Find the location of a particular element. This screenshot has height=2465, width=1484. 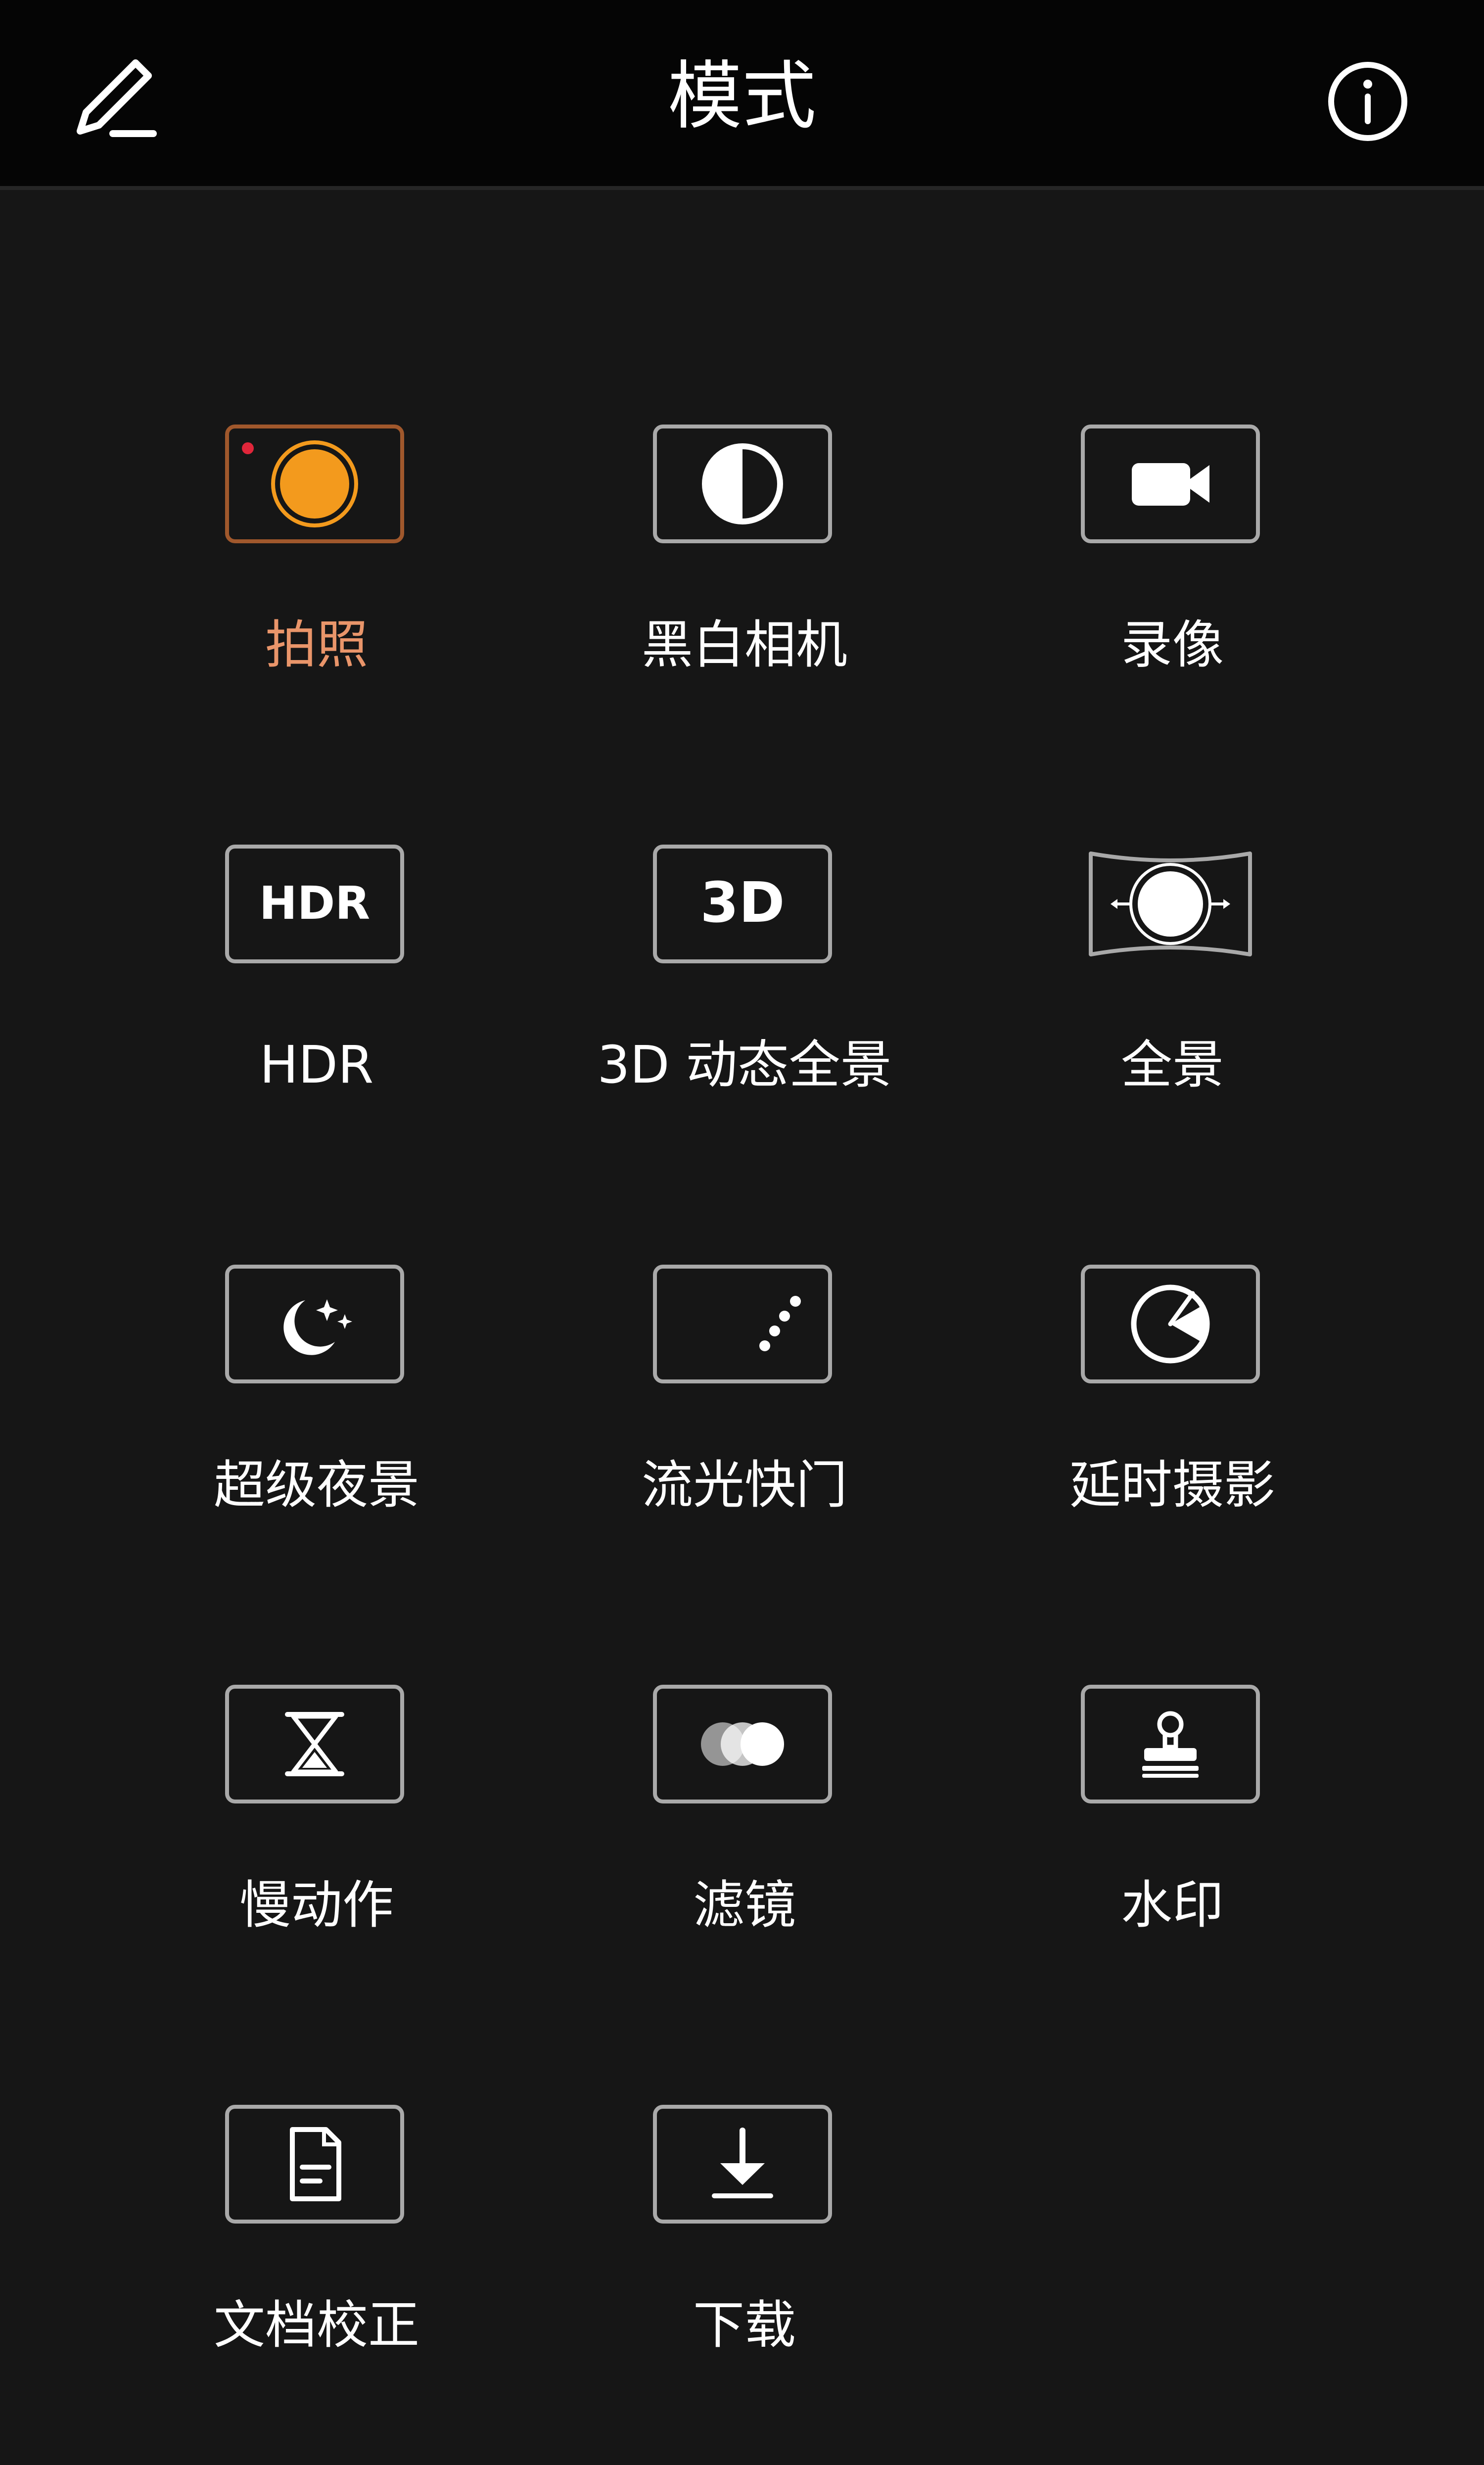

mode-label: 超级夜景 is located at coordinates (316, 1485).